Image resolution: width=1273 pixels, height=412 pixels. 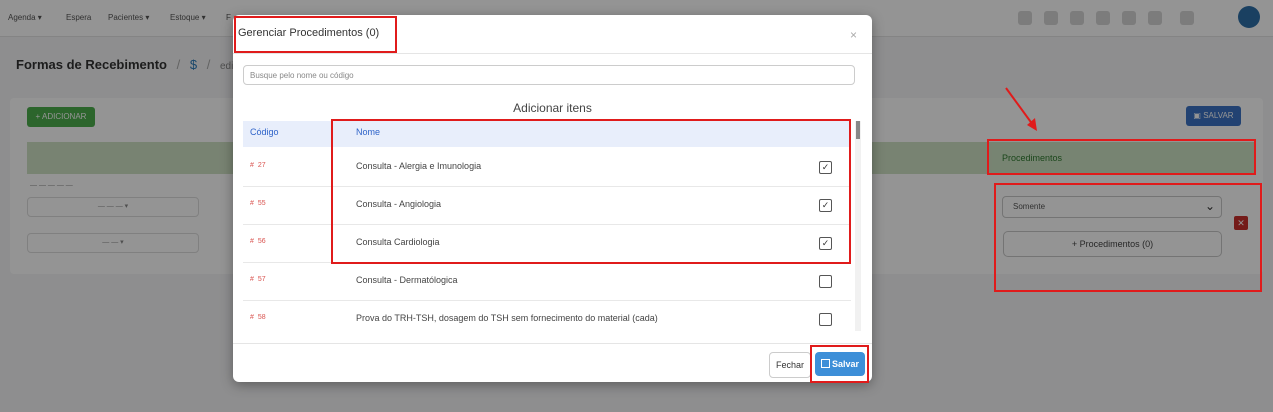 What do you see at coordinates (315, 34) in the screenshot?
I see `annotation-box-title` at bounding box center [315, 34].